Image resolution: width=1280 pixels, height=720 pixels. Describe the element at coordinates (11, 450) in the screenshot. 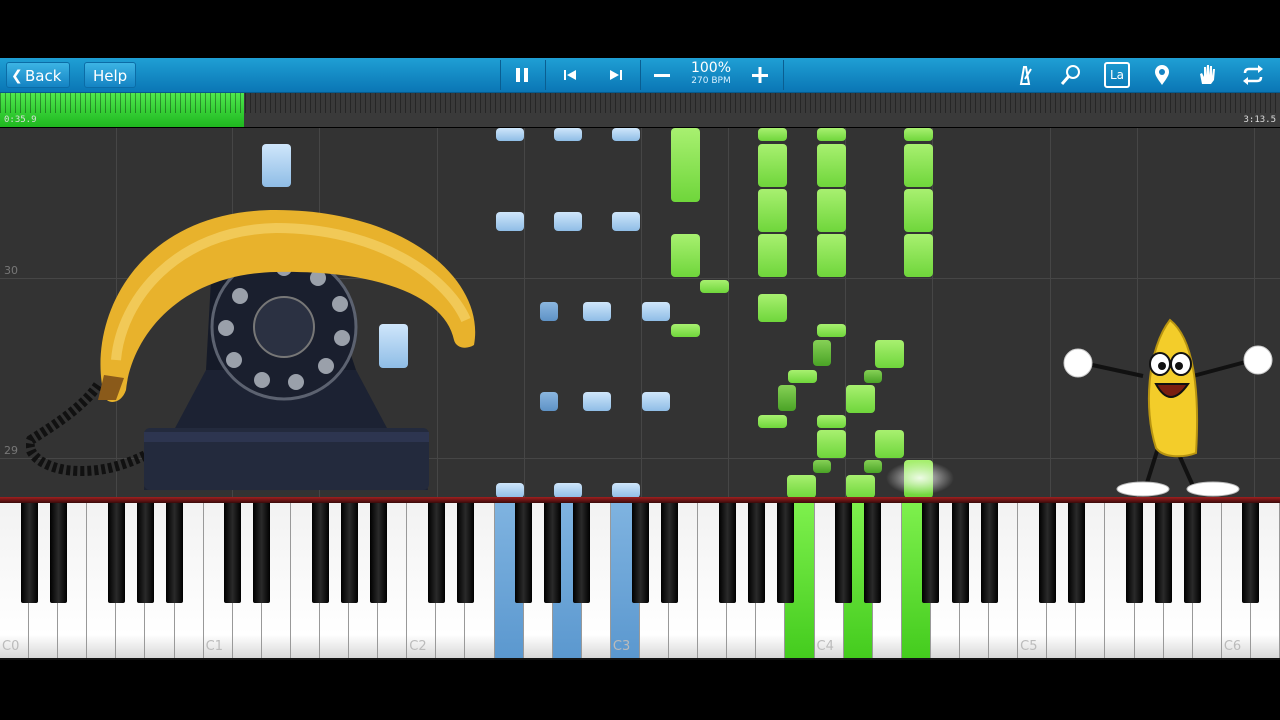

I see `measure-number: 29` at that location.